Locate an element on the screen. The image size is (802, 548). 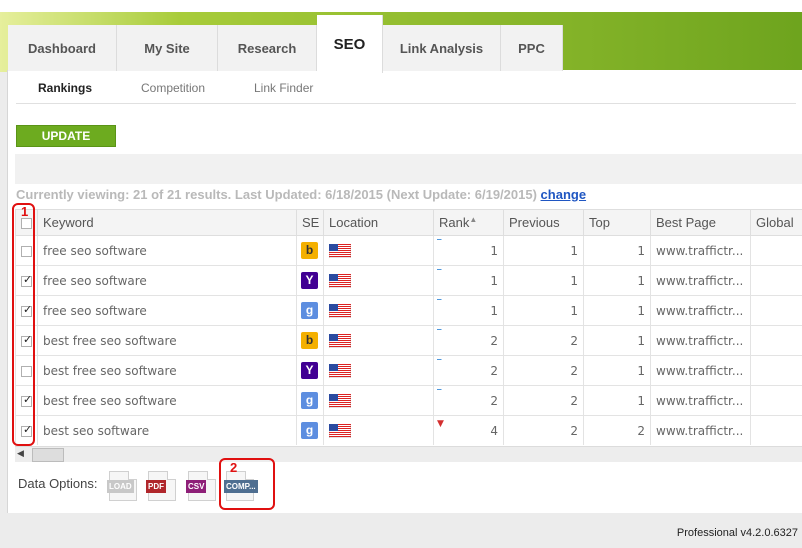
subtab-rankings: Rankings is located at coordinates (65, 88).